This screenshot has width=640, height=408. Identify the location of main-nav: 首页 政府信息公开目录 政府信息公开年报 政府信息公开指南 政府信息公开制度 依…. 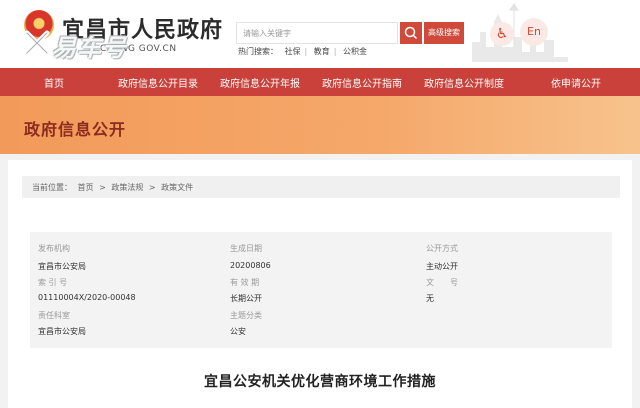
(320, 82).